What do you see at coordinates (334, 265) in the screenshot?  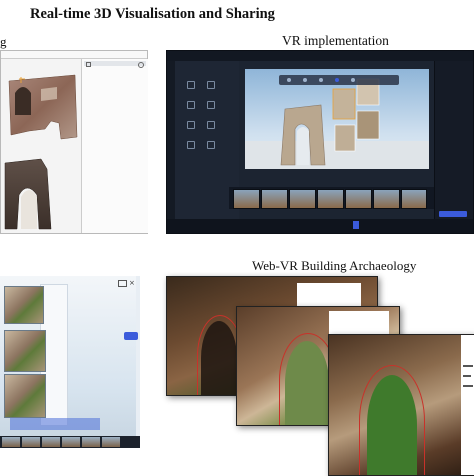 I see `caption-web-vr: Web-VR Building Archaeology` at bounding box center [334, 265].